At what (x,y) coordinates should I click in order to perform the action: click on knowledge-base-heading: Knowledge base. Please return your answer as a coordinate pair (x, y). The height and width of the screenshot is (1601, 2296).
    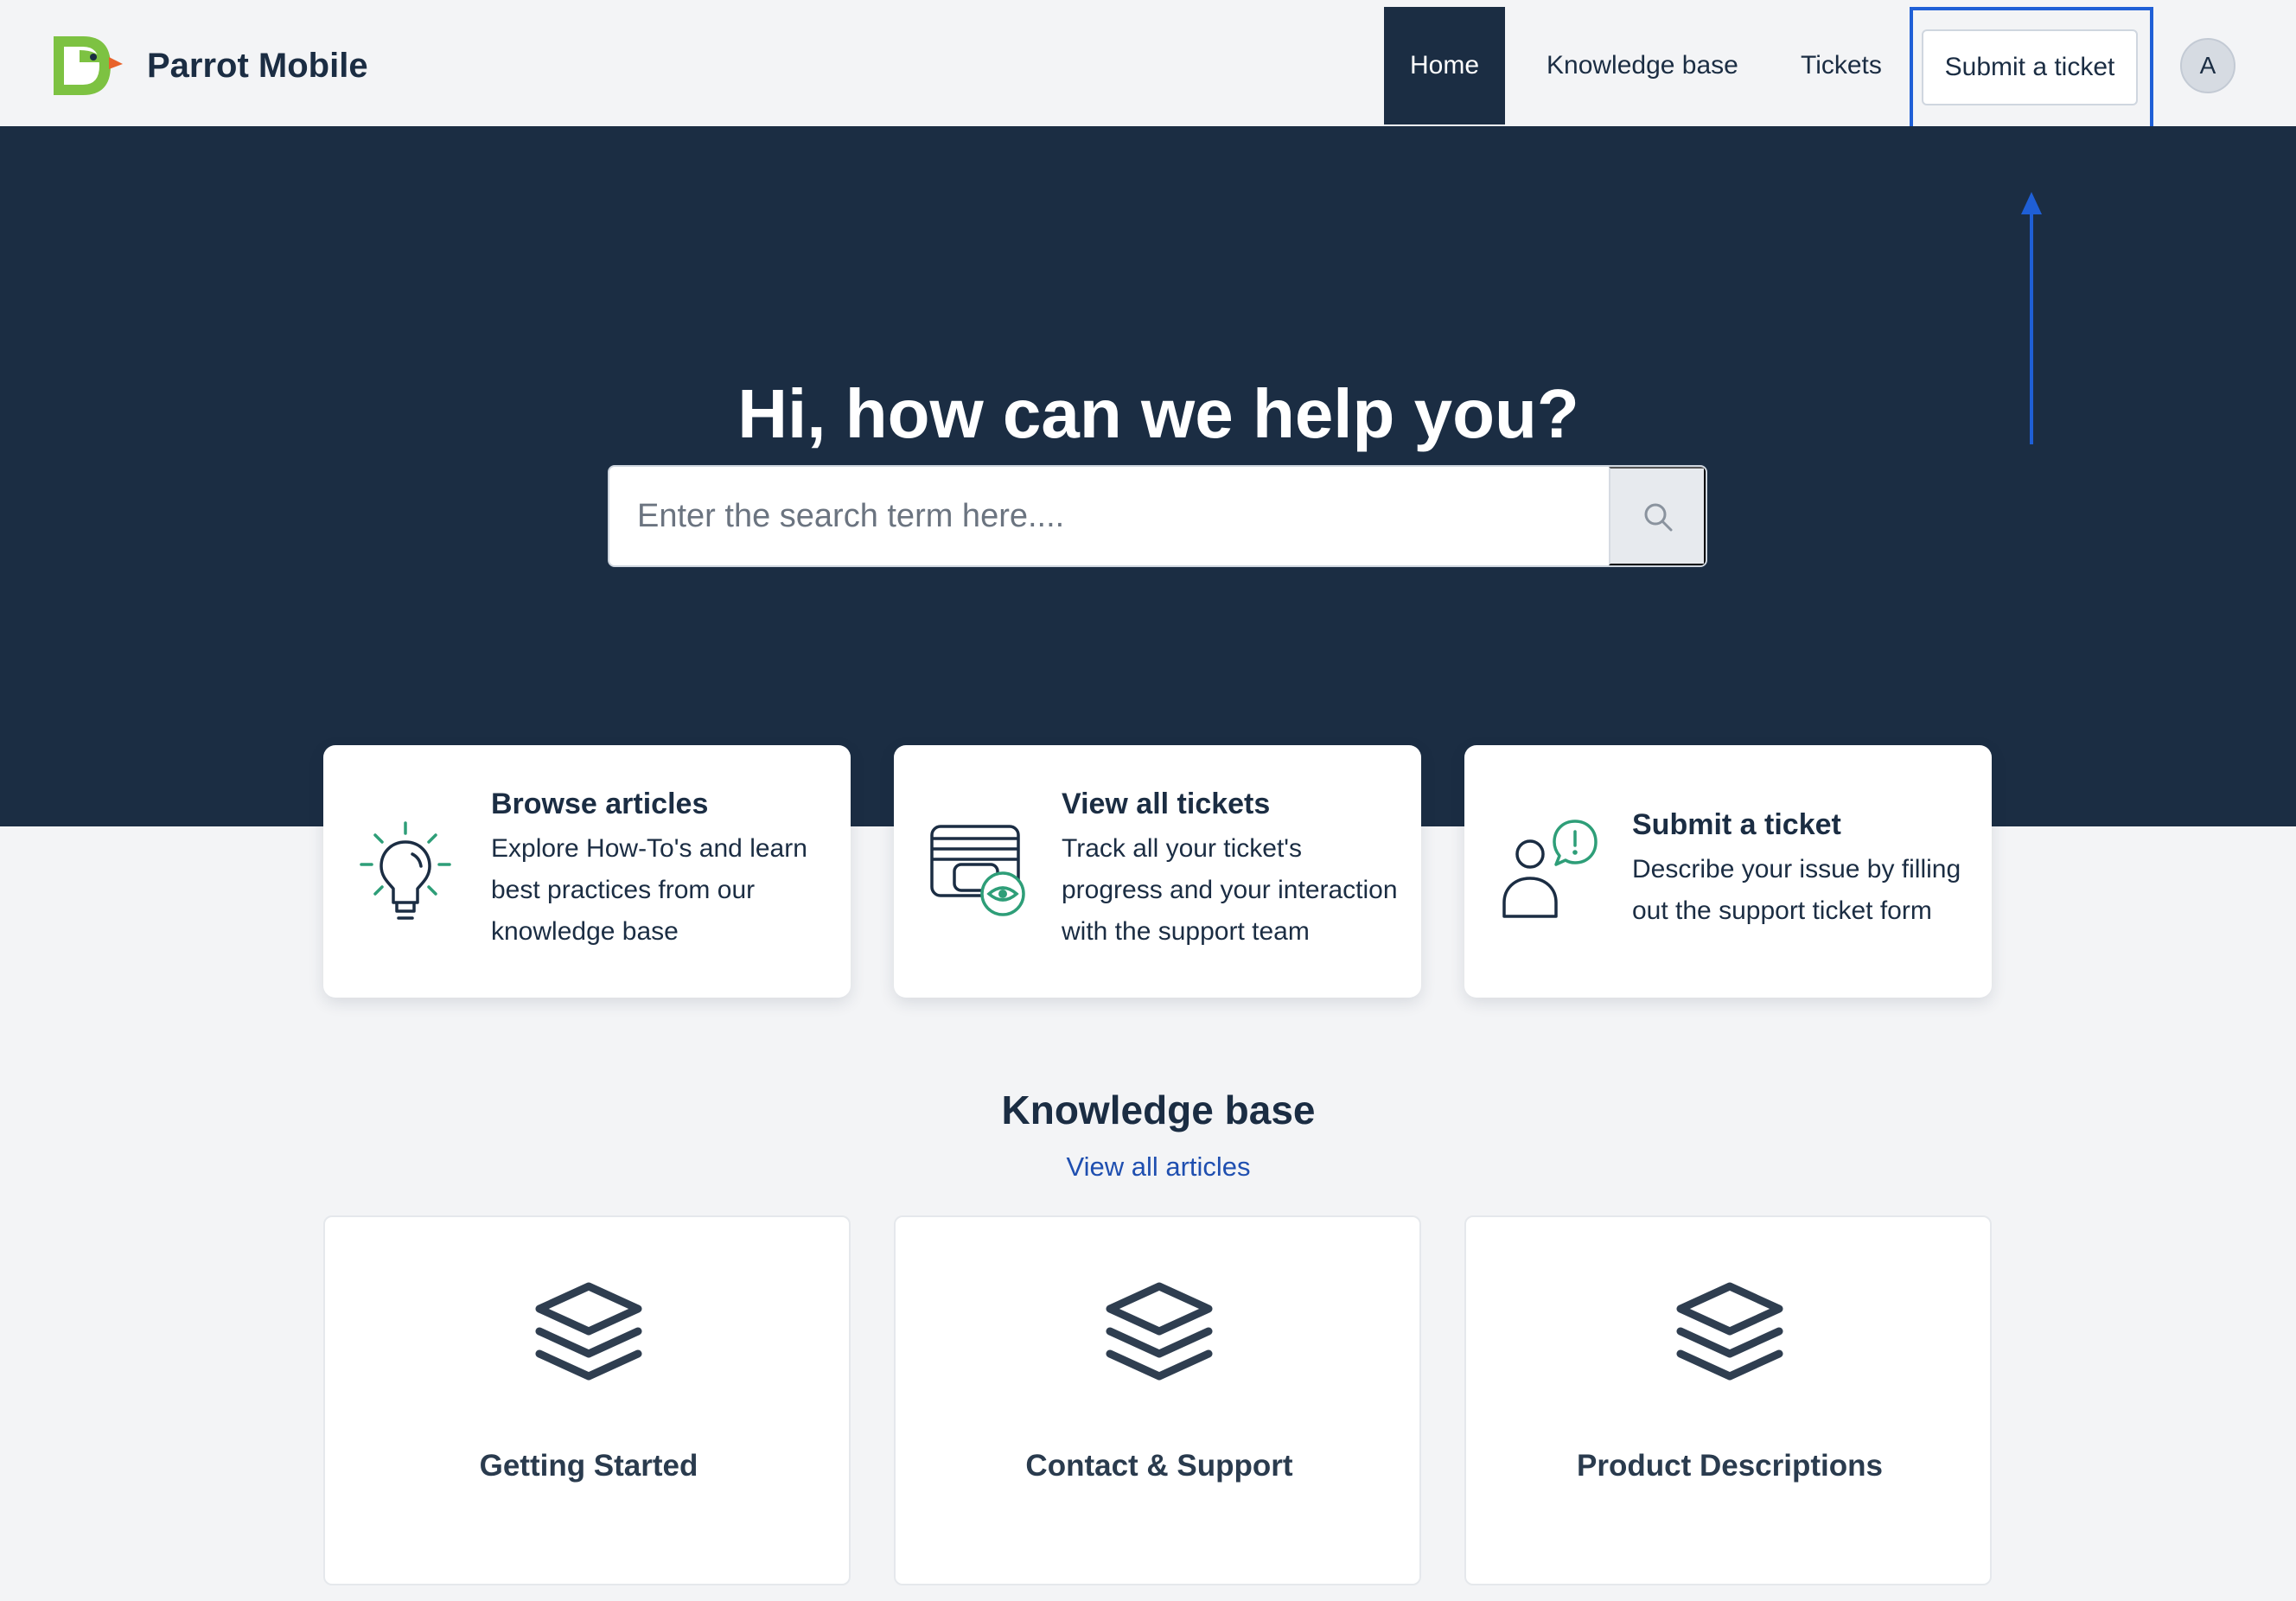
    Looking at the image, I should click on (1158, 1110).